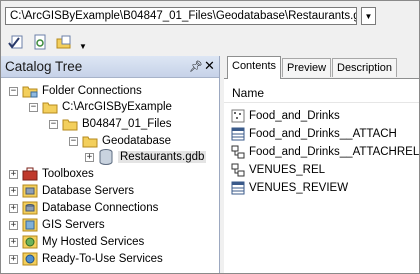  I want to click on point-feature-class-icon, so click(238, 116).